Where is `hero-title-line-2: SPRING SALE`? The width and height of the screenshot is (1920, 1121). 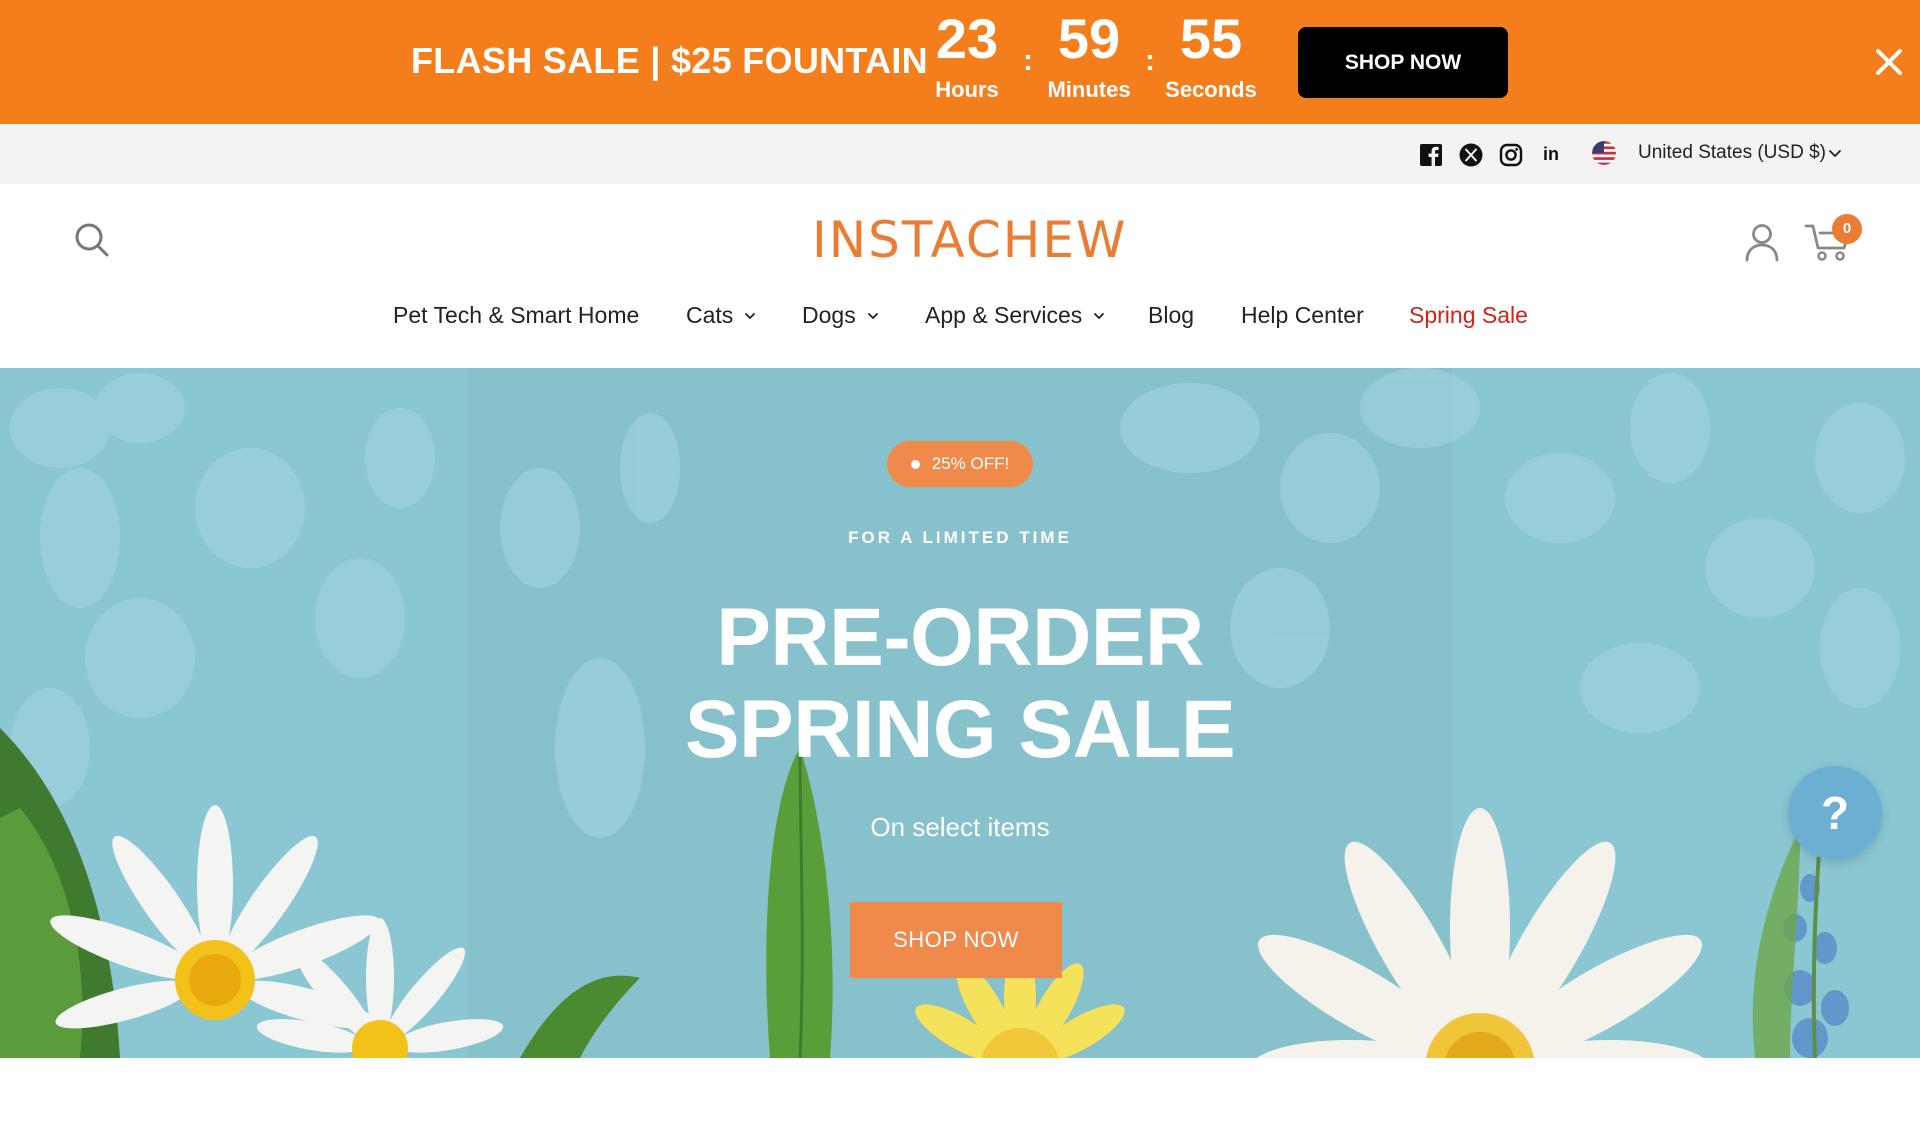 hero-title-line-2: SPRING SALE is located at coordinates (960, 729).